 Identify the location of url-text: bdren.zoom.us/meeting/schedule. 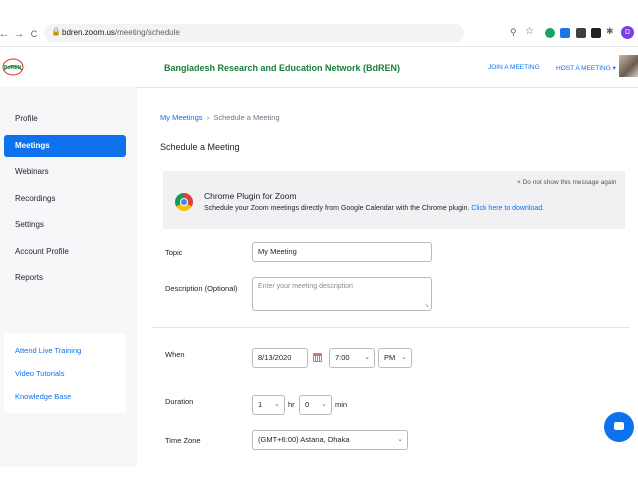
(121, 32).